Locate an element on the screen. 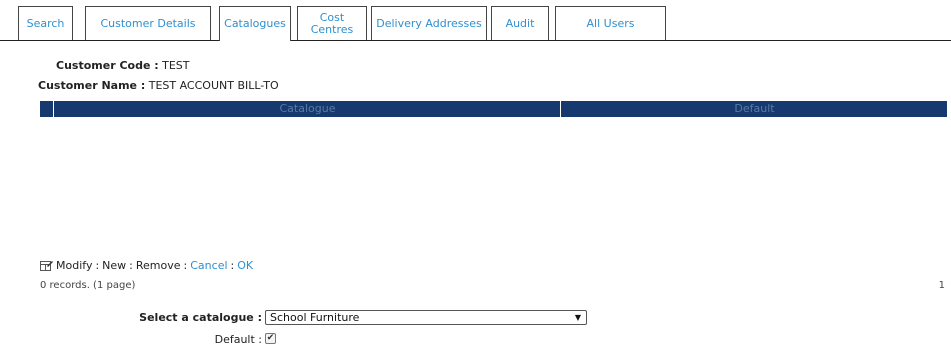 Image resolution: width=951 pixels, height=358 pixels. new-button: New is located at coordinates (114, 265).